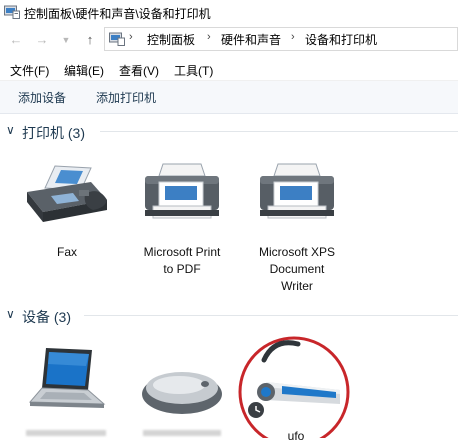  I want to click on breadcrumb-devices-printers: 设备和打印机, so click(341, 39).